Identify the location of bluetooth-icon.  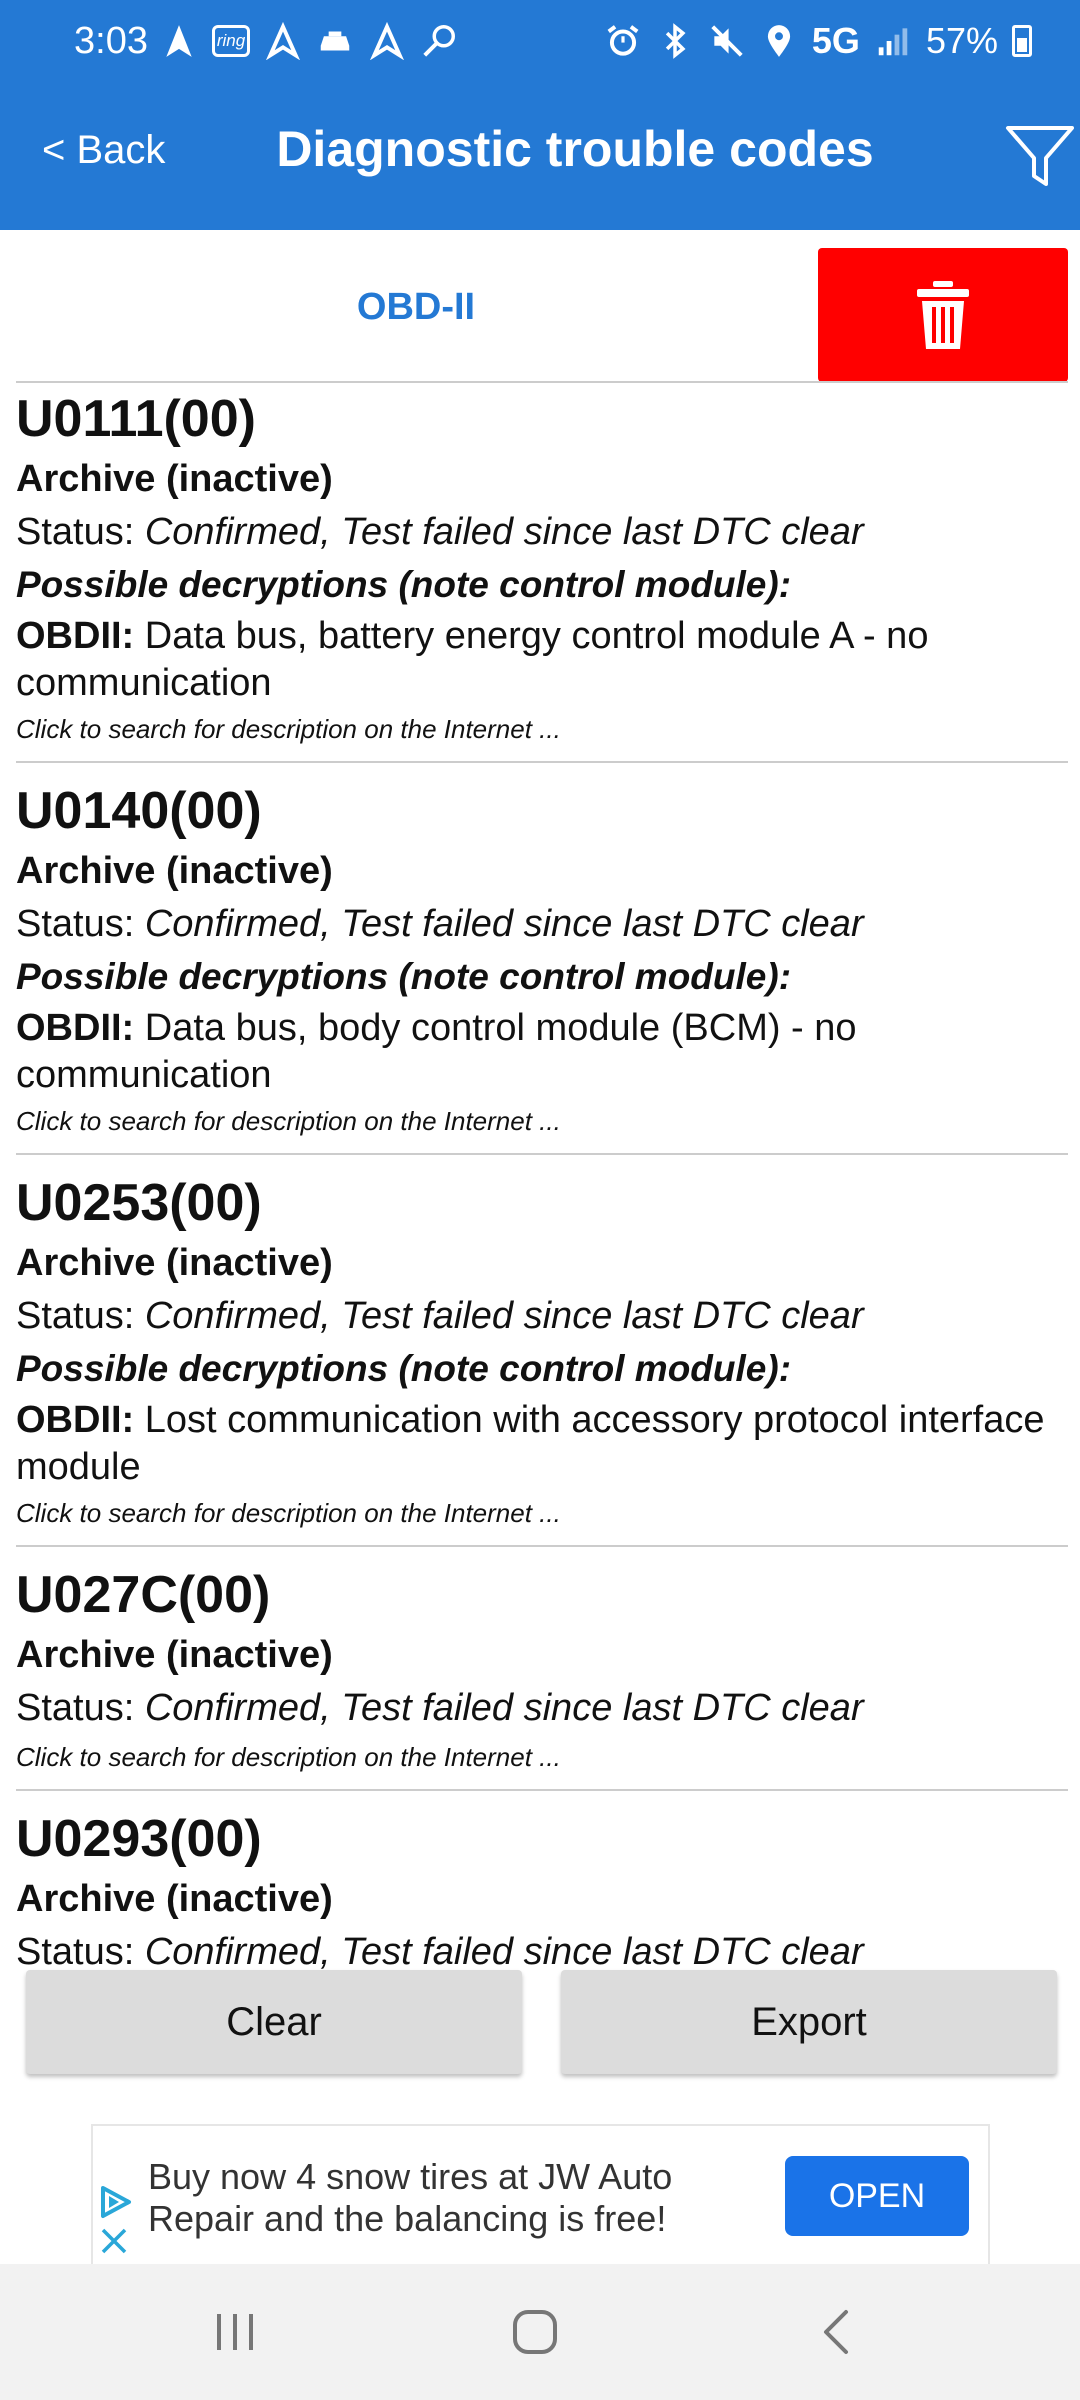
(675, 41).